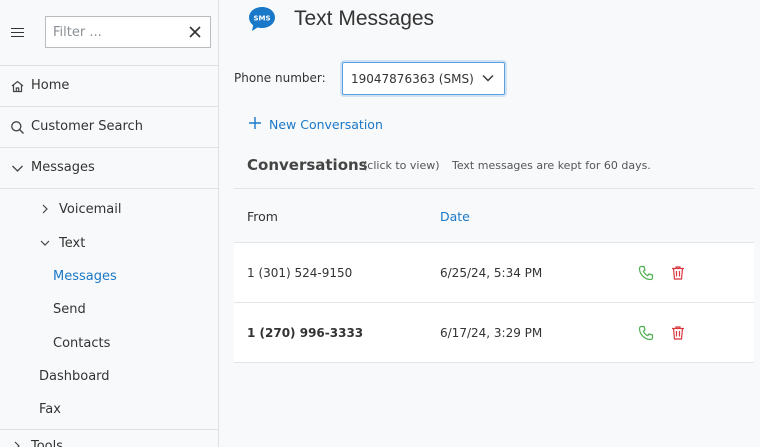 The image size is (760, 447). I want to click on sidebar-item-messages-active: Messages, so click(85, 276).